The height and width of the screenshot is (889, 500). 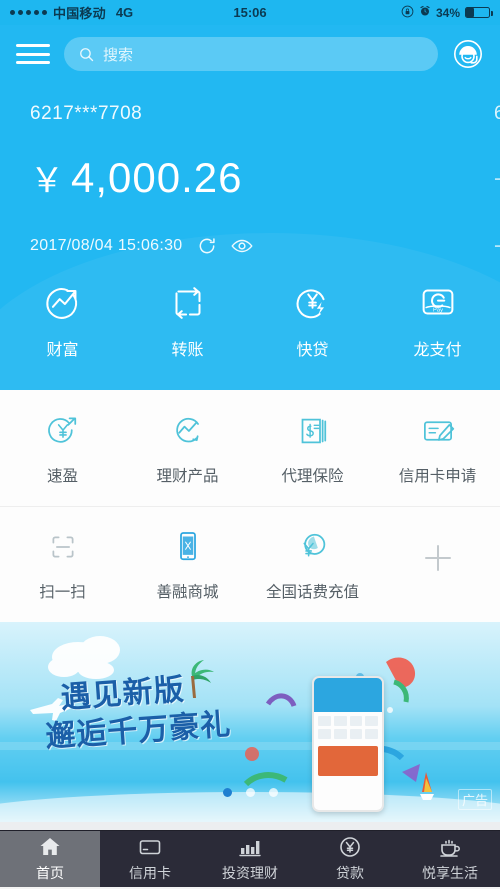 What do you see at coordinates (63, 431) in the screenshot?
I see `su-ying-icon` at bounding box center [63, 431].